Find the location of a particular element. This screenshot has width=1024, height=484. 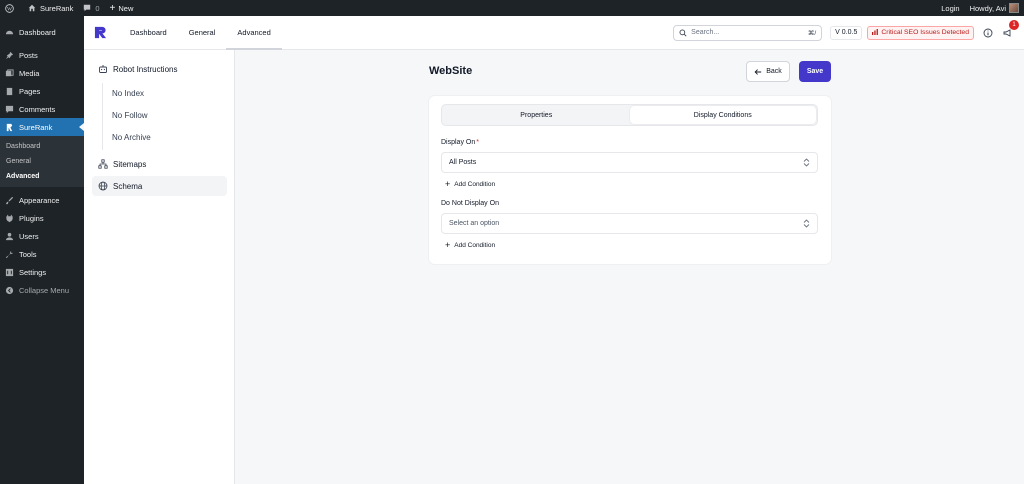

menu-surerank: SureRank is located at coordinates (42, 127).